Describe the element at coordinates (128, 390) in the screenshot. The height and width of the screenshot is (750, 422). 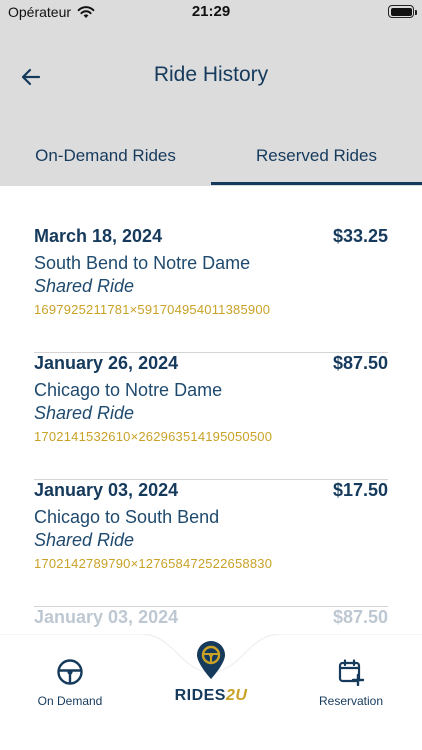
I see `ride-route: Chicago to Notre Dame` at that location.